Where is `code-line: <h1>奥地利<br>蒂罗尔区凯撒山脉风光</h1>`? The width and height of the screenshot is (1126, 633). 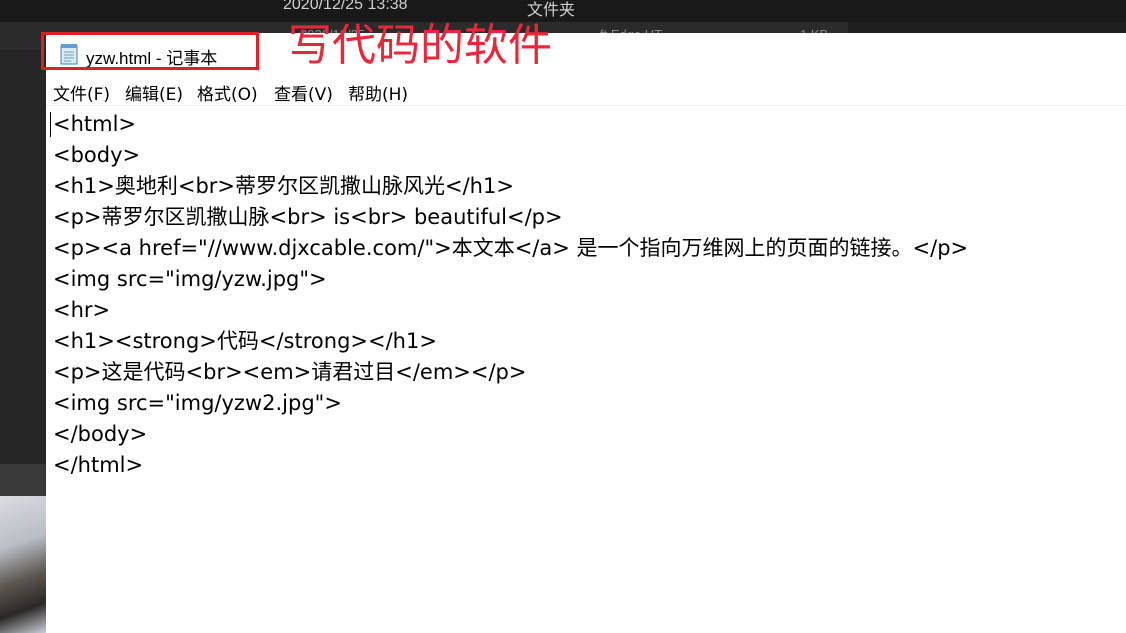 code-line: <h1>奥地利<br>蒂罗尔区凯撒山脉风光</h1> is located at coordinates (283, 186).